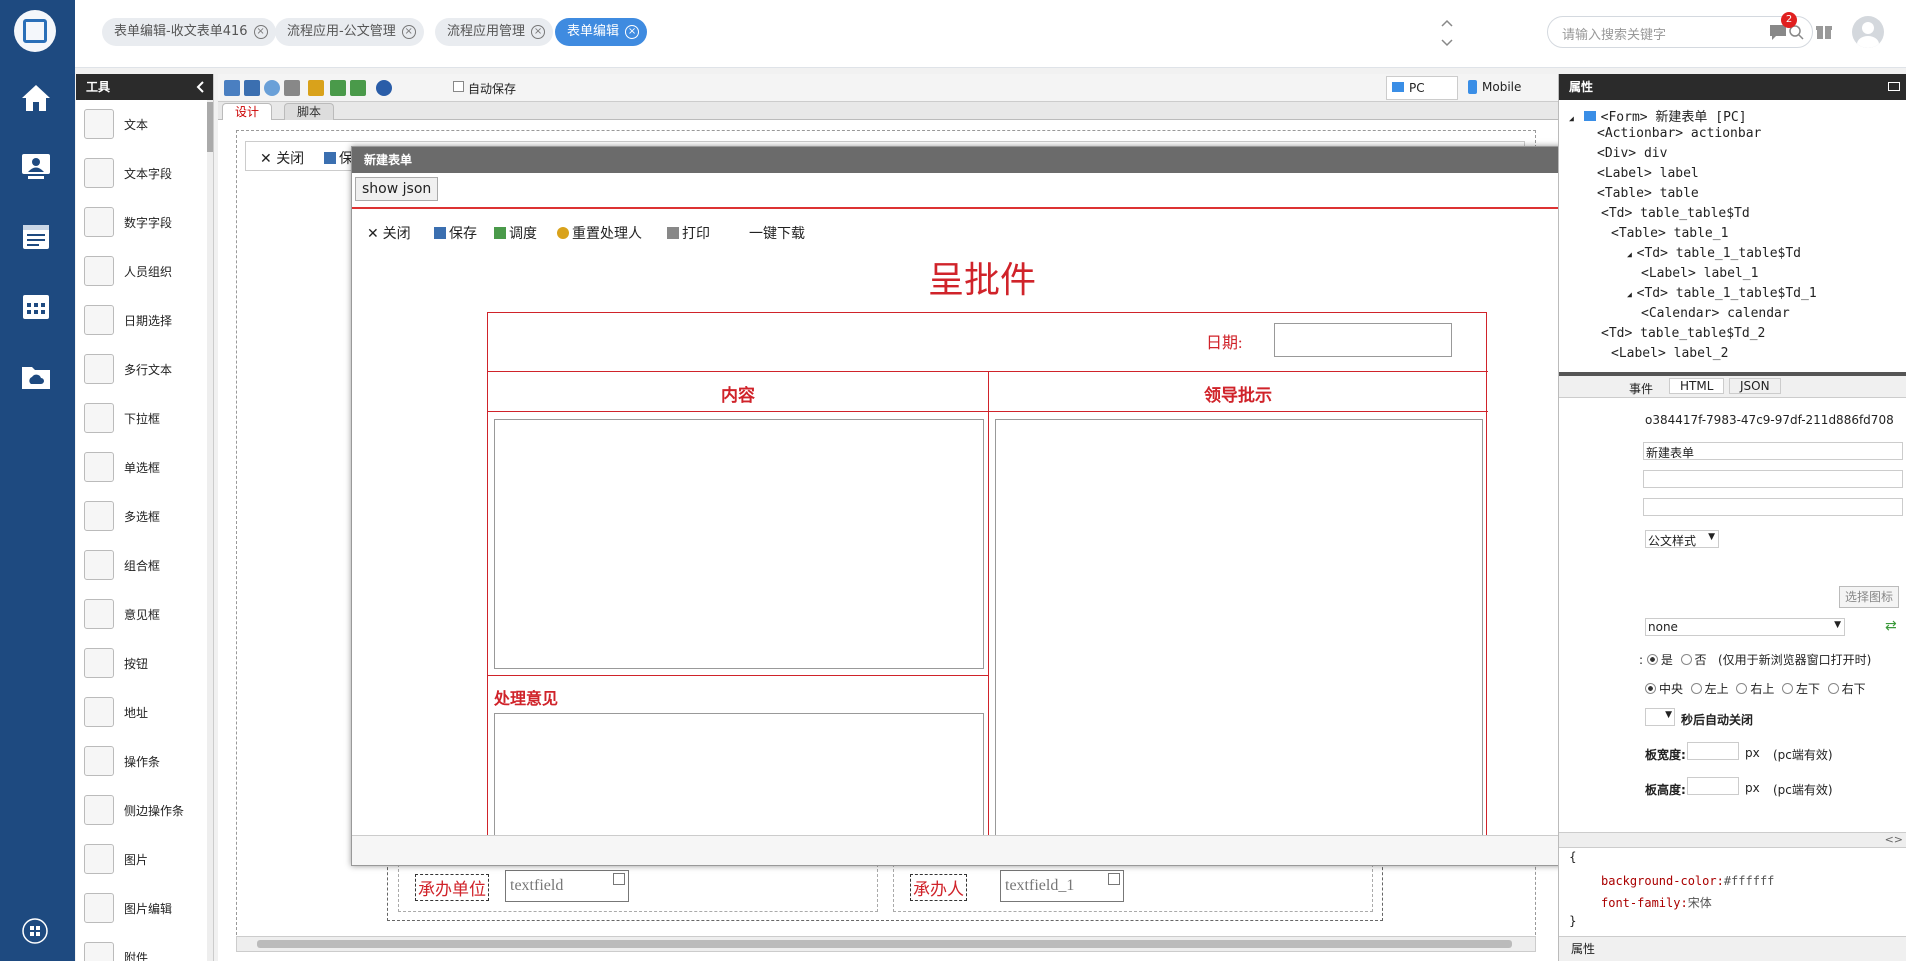 The height and width of the screenshot is (961, 1906). I want to click on tool-item: 图片编辑, so click(140, 908).